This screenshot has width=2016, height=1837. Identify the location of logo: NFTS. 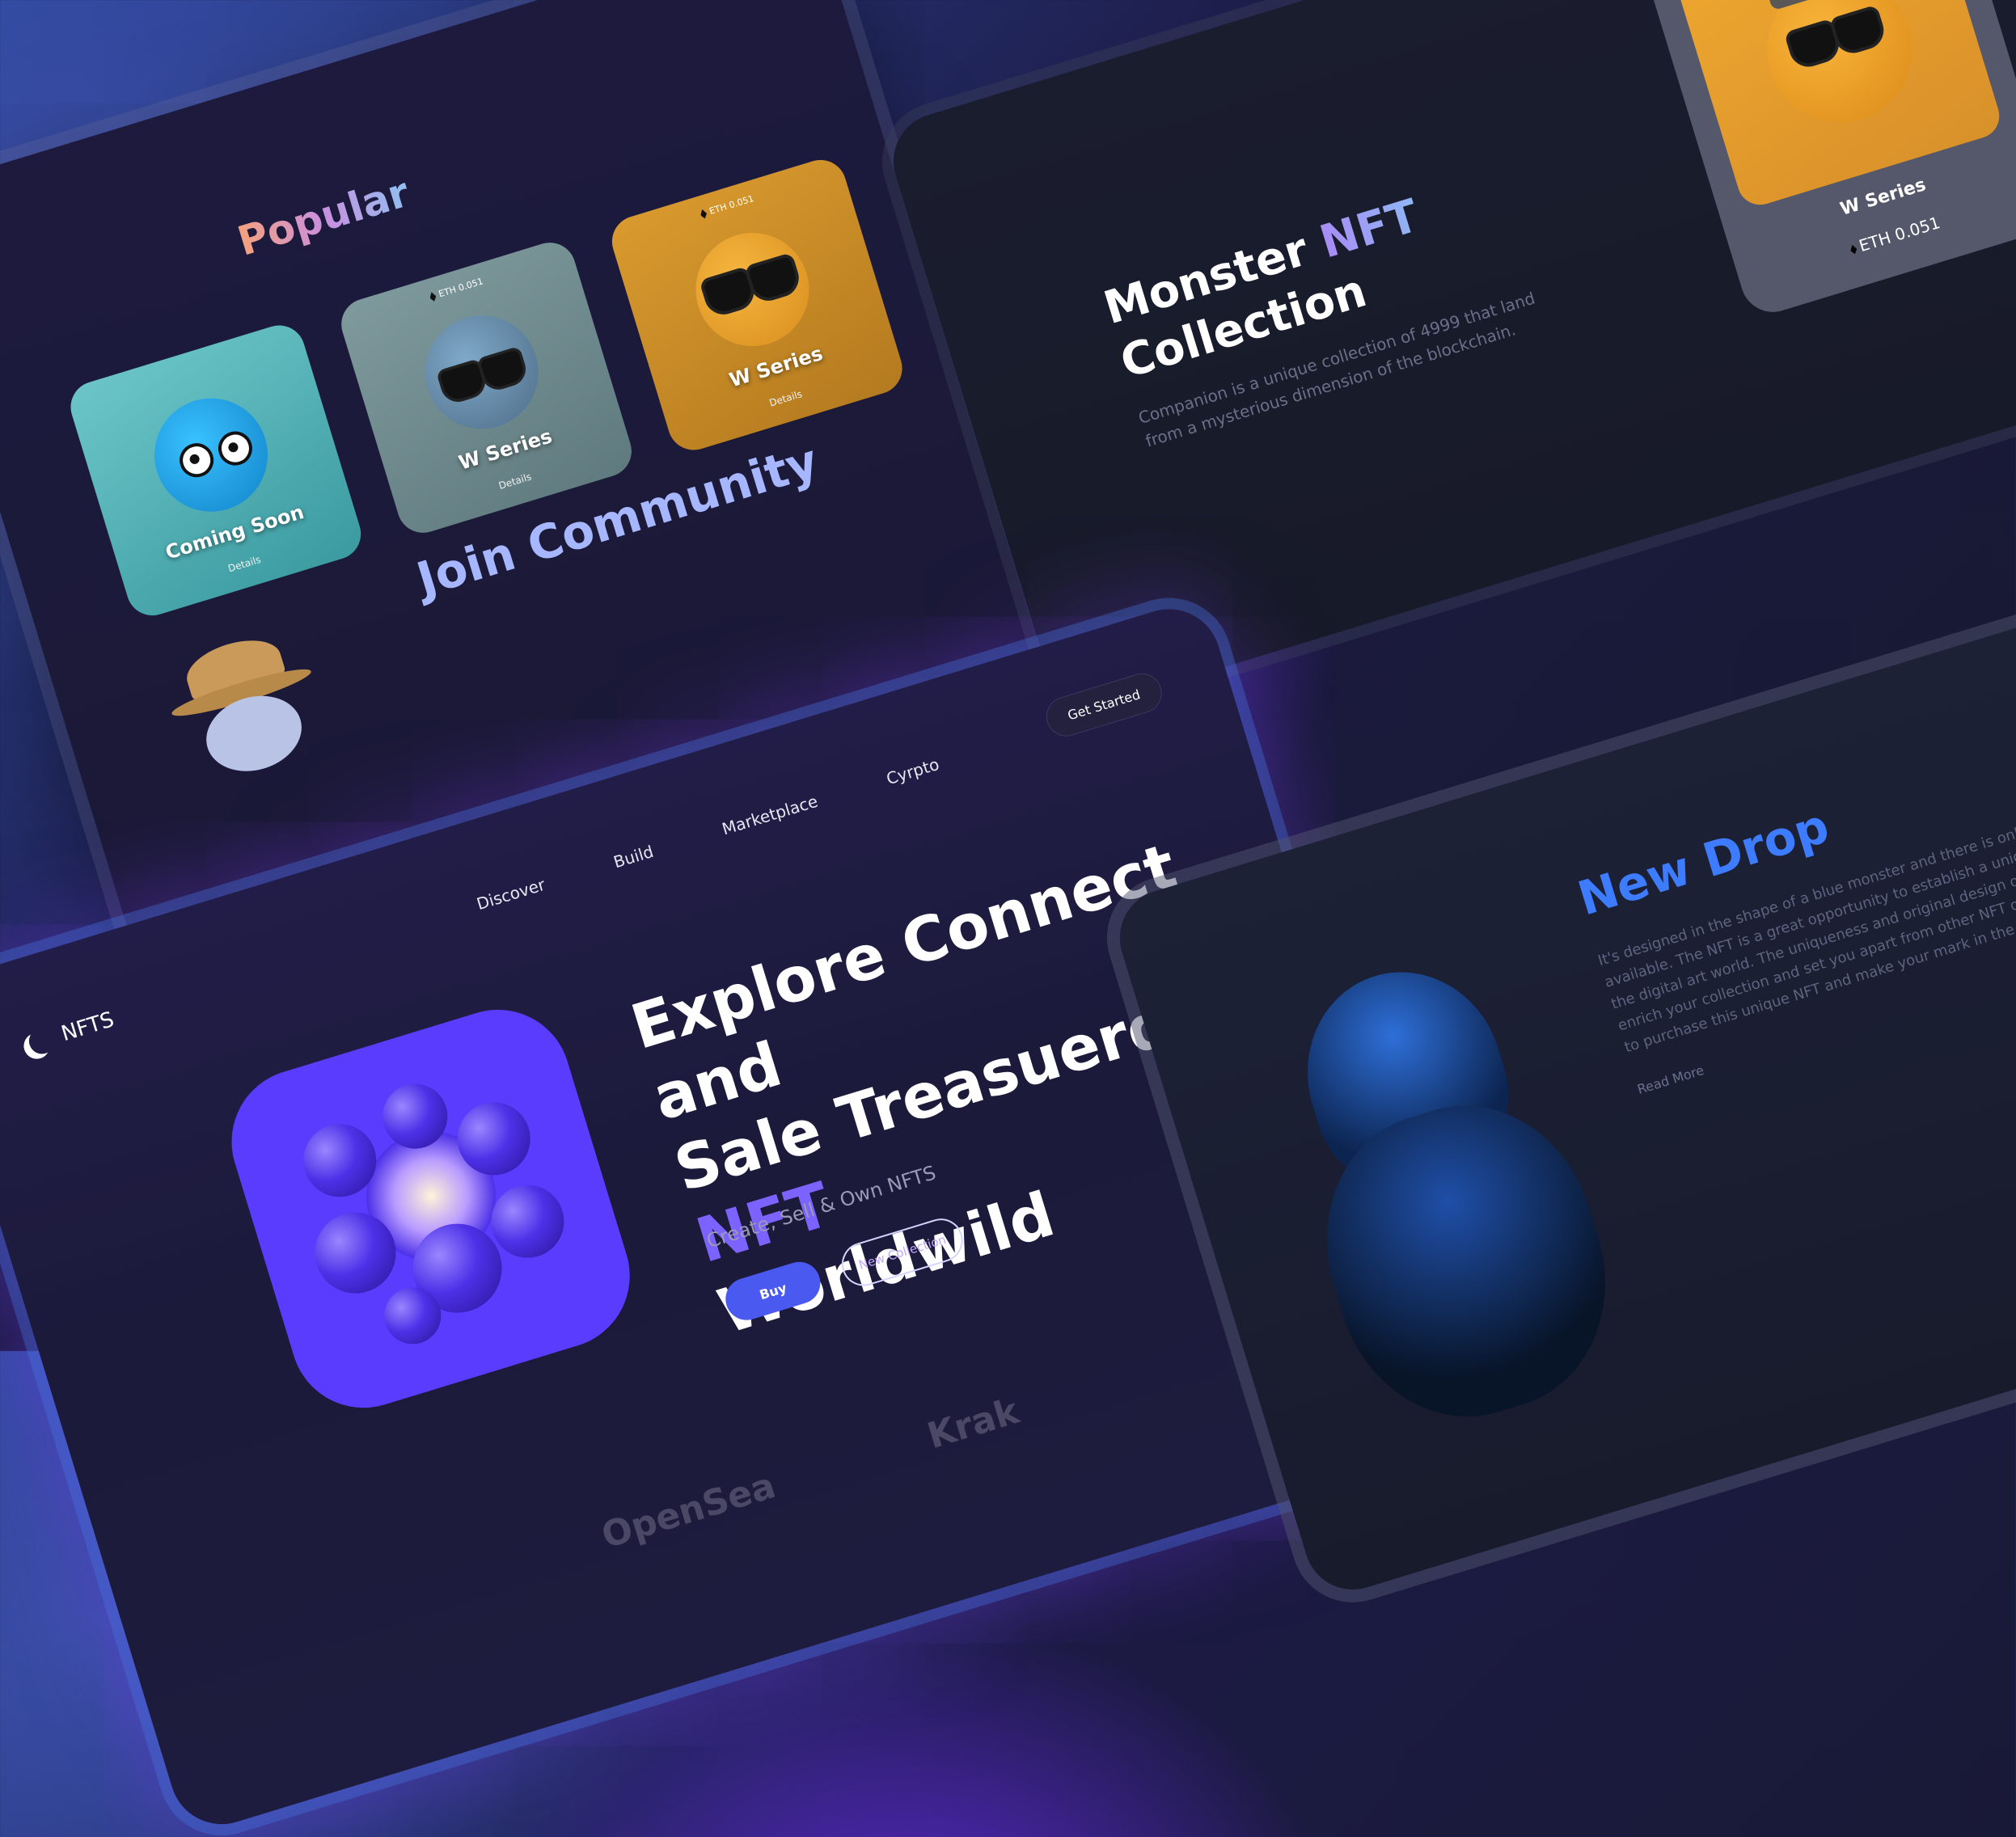
(67, 1033).